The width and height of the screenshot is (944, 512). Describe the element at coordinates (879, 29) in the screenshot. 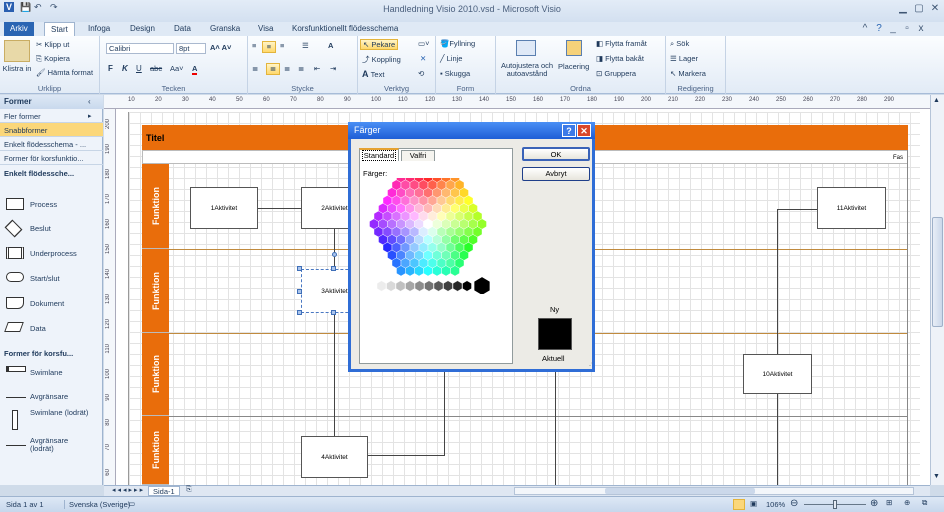

I see `help-icon: ?` at that location.